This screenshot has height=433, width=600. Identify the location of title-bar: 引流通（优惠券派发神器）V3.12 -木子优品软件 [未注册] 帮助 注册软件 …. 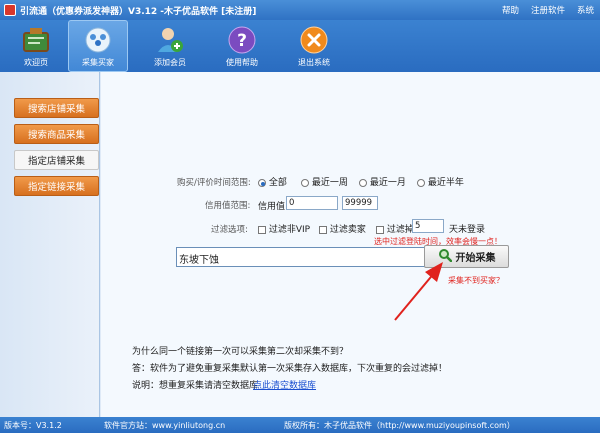
(300, 10).